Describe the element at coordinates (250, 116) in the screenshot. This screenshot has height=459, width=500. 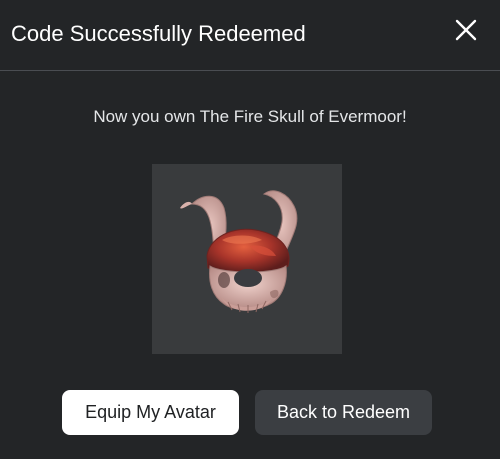
I see `success-message: Now you own The Fire Skull of Evermoor!` at that location.